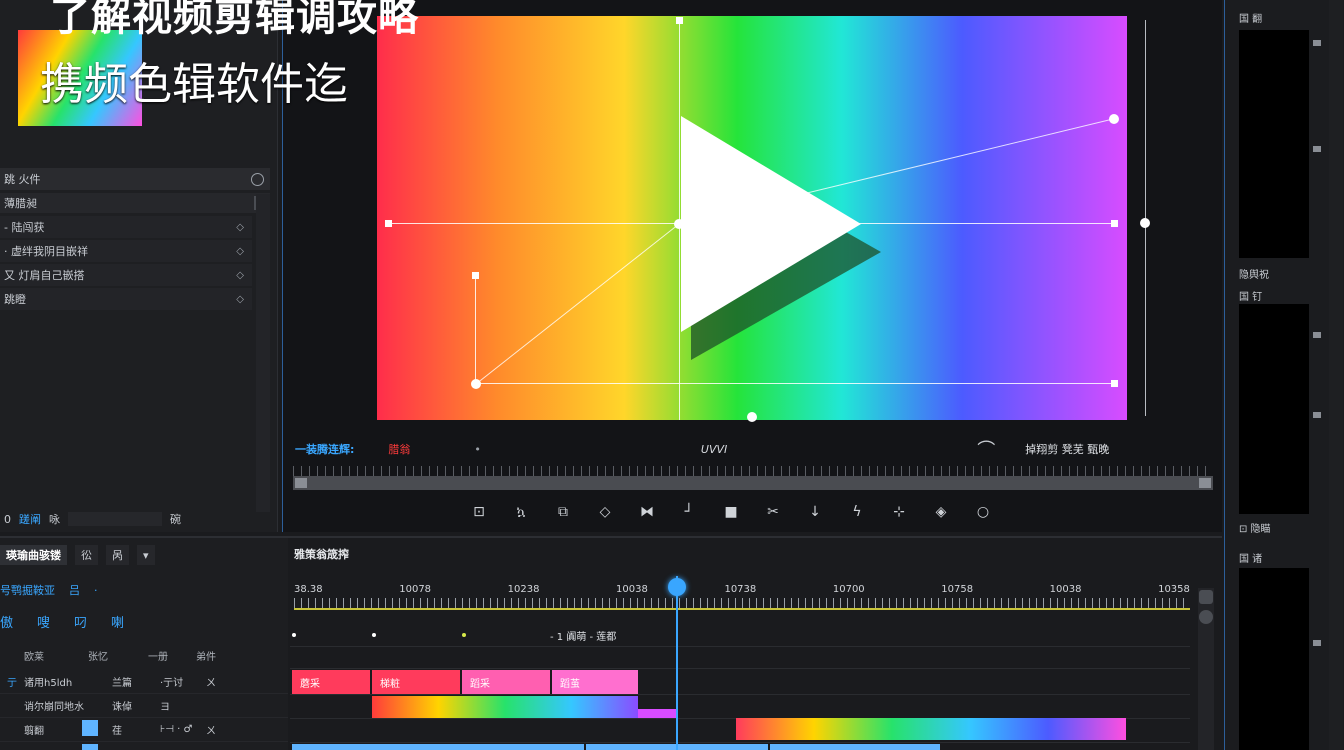 This screenshot has width=1344, height=750. Describe the element at coordinates (986, 449) in the screenshot. I see `curve-icon: ⌒` at that location.